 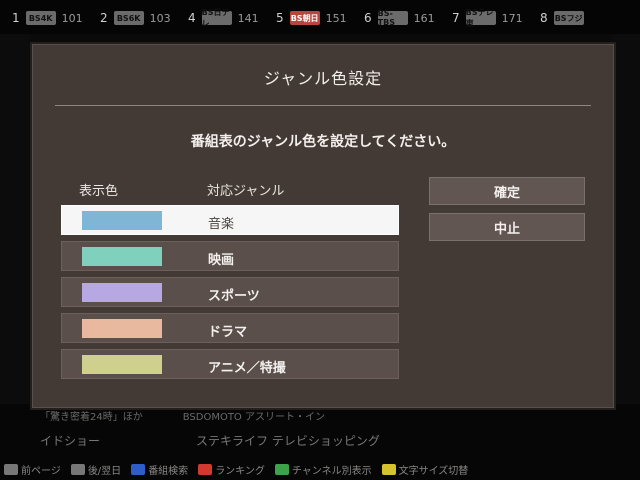 What do you see at coordinates (424, 18) in the screenshot?
I see `channel-code: 161` at bounding box center [424, 18].